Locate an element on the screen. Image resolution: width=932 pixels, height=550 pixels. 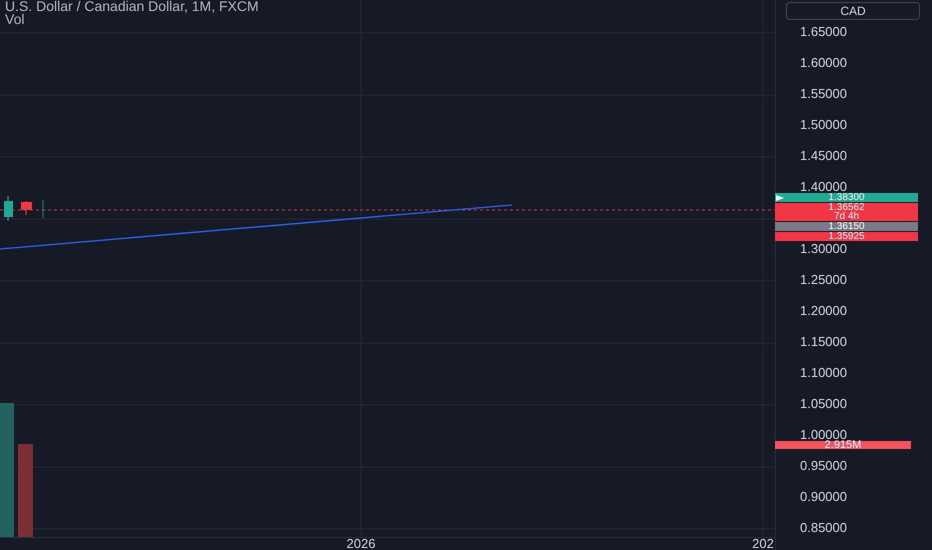
price-tick-label: 1.05000 is located at coordinates (823, 403).